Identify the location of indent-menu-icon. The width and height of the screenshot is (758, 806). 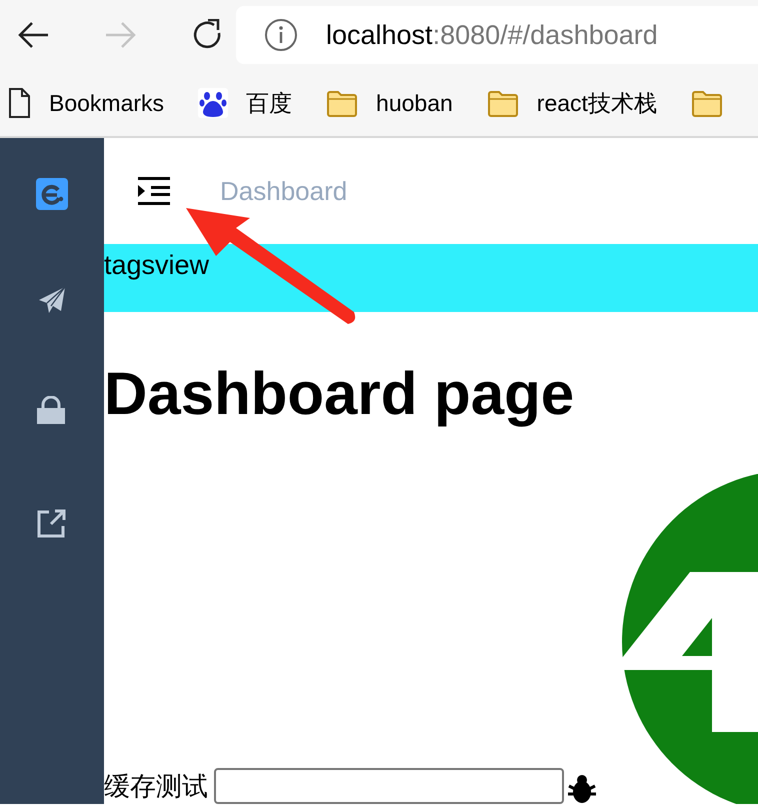
(154, 191).